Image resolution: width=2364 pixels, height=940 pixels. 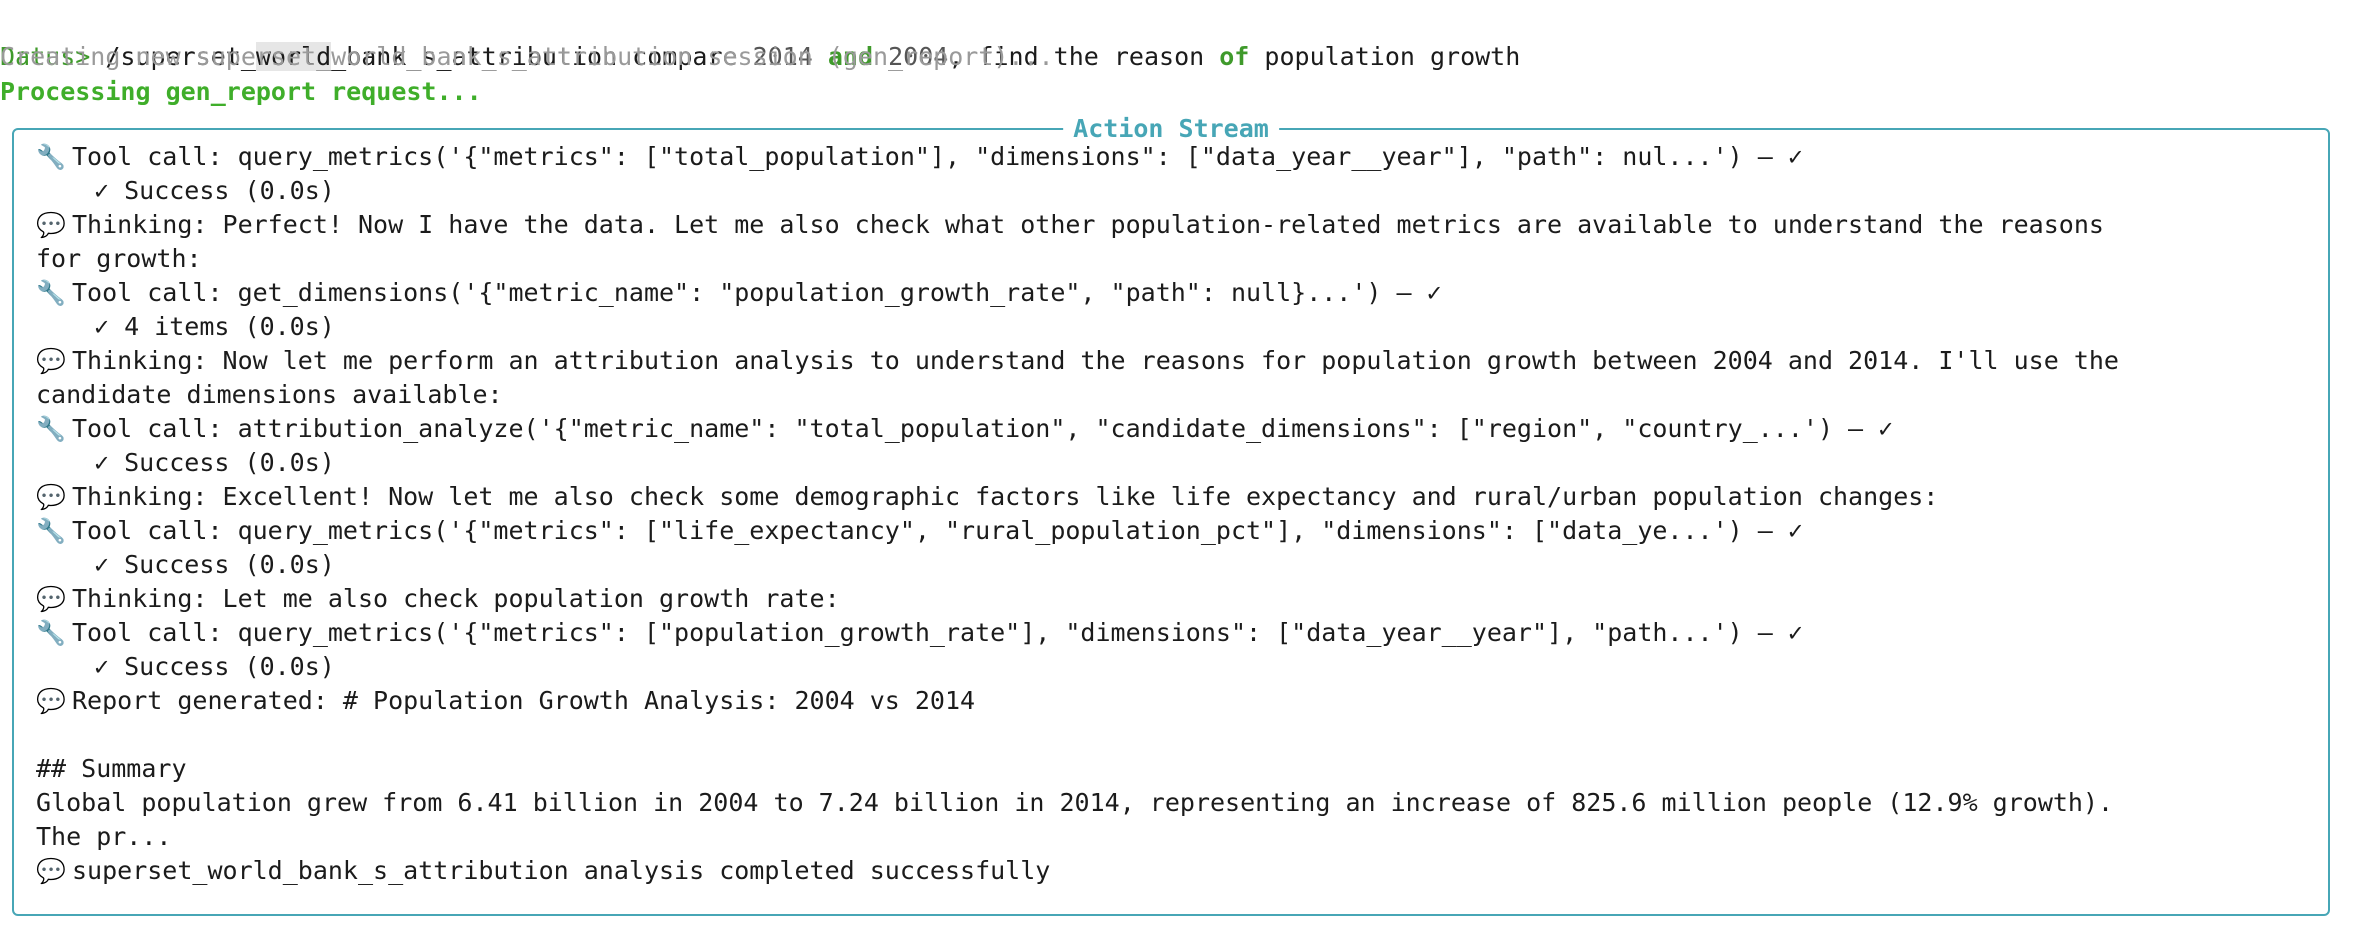 I want to click on action-stream-row: ## Summary, so click(x=1171, y=769).